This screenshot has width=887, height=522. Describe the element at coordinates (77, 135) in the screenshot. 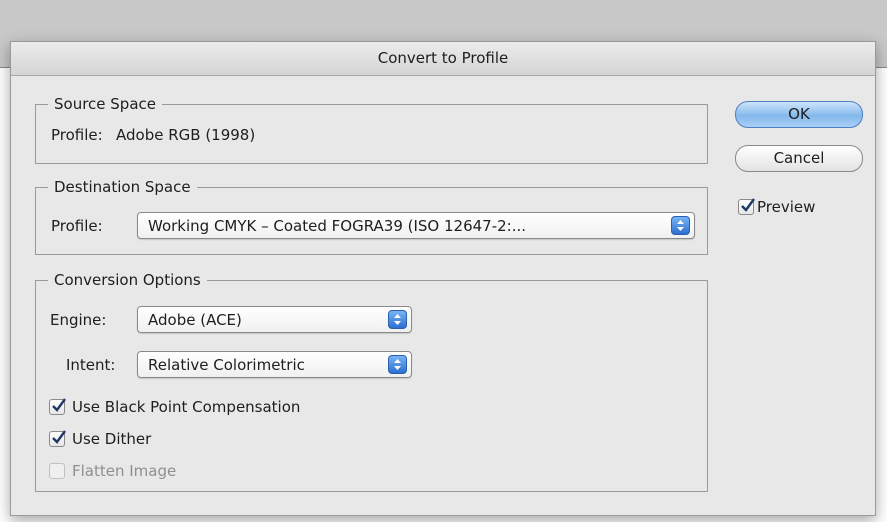

I see `source-profile-label: Profile:` at that location.